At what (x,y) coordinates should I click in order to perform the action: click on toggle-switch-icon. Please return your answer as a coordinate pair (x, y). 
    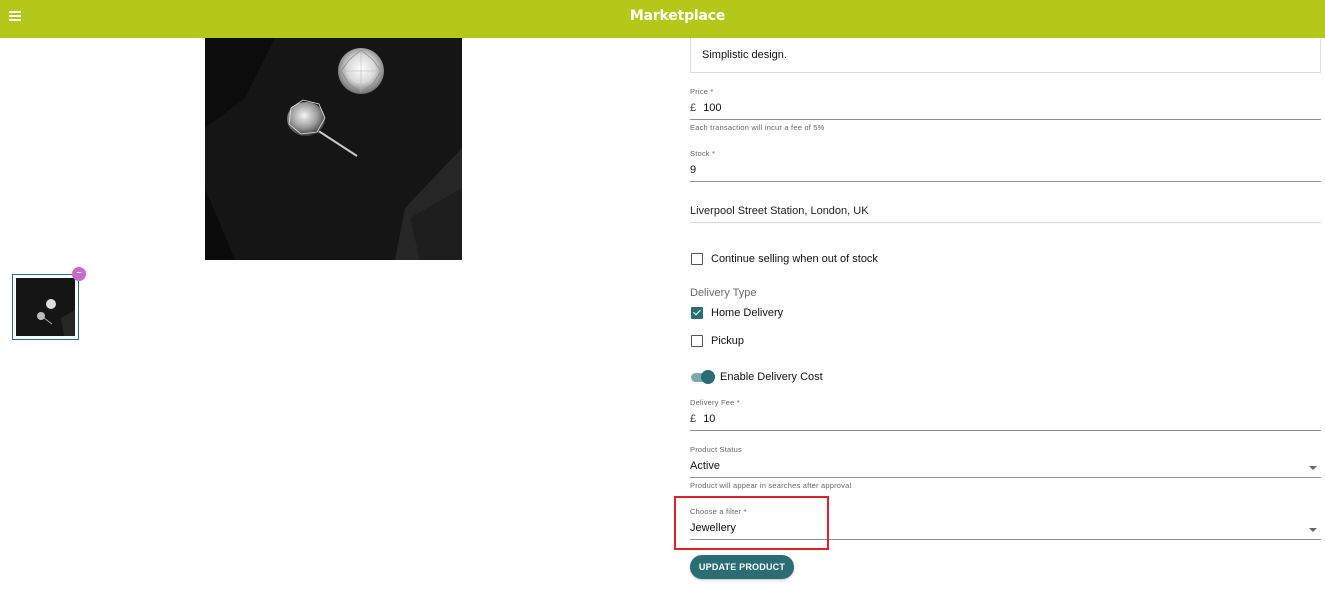
    Looking at the image, I should click on (703, 376).